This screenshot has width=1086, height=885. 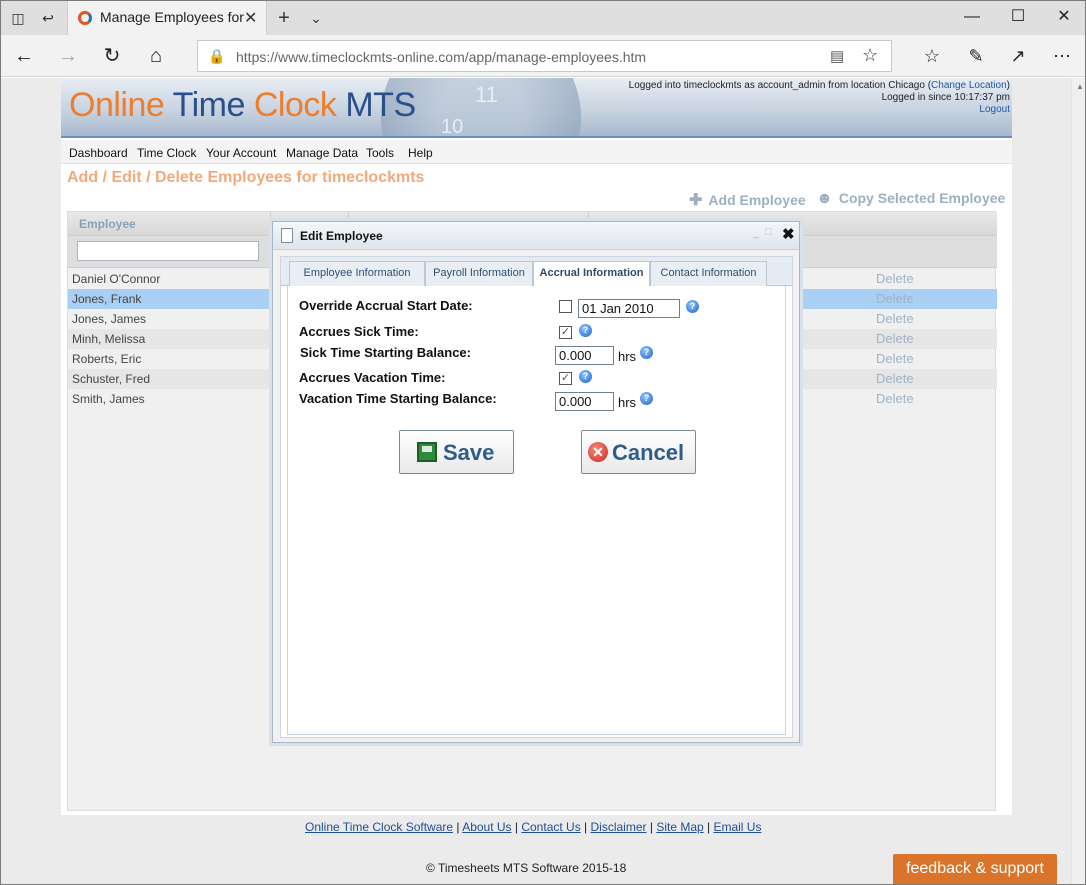 I want to click on accrues-sick-checkbox: ✓, so click(x=565, y=332).